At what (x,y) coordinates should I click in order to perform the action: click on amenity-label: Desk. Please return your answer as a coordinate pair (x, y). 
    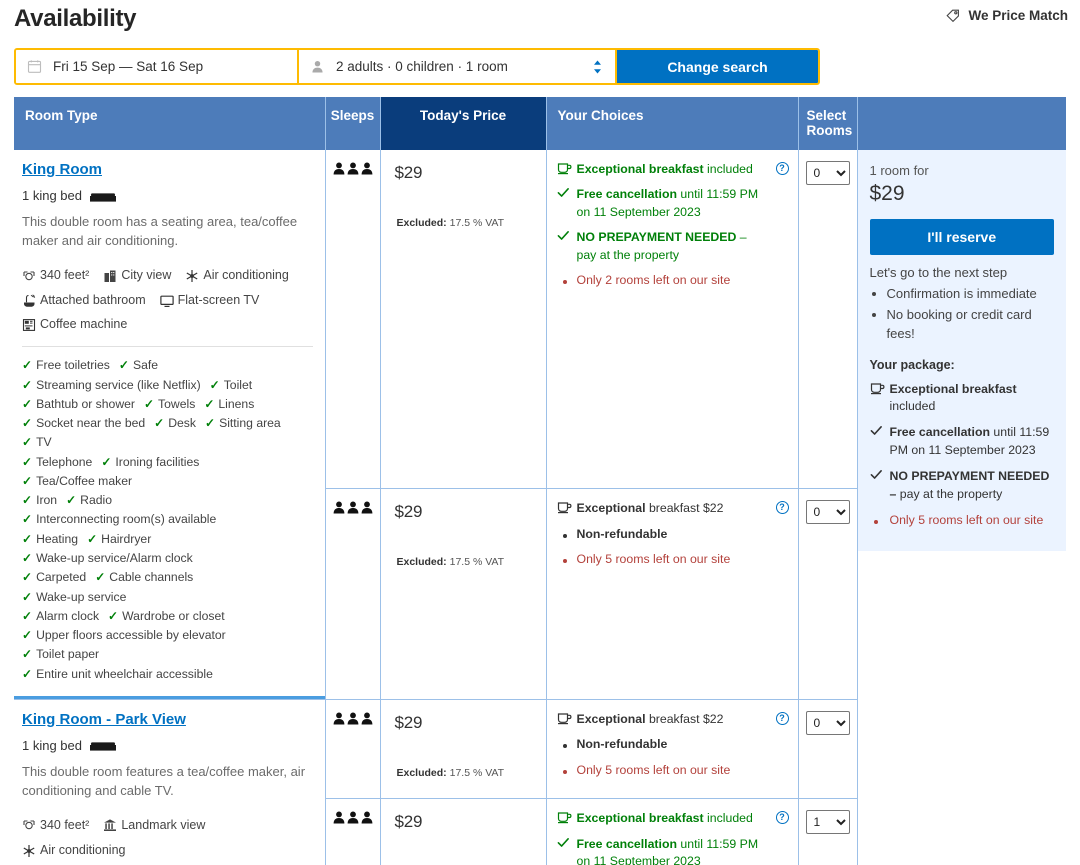
    Looking at the image, I should click on (182, 423).